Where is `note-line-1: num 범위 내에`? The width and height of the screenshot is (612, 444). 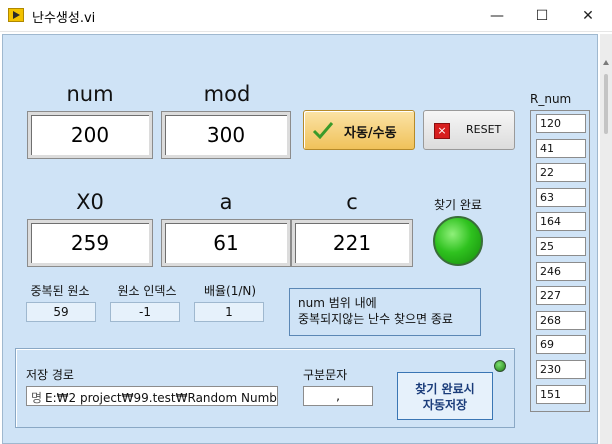
note-line-1: num 범위 내에 is located at coordinates (337, 303).